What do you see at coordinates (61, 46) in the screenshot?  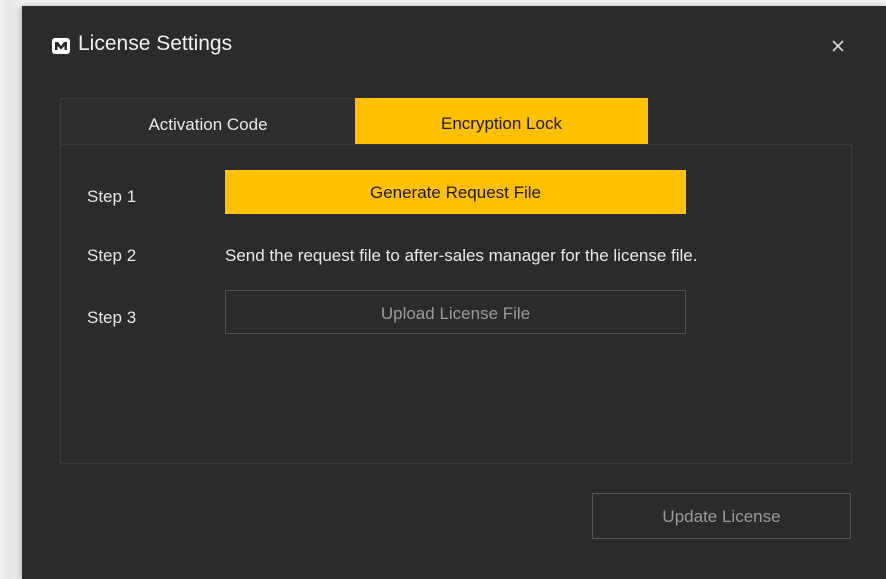 I see `brand-m-logo-icon` at bounding box center [61, 46].